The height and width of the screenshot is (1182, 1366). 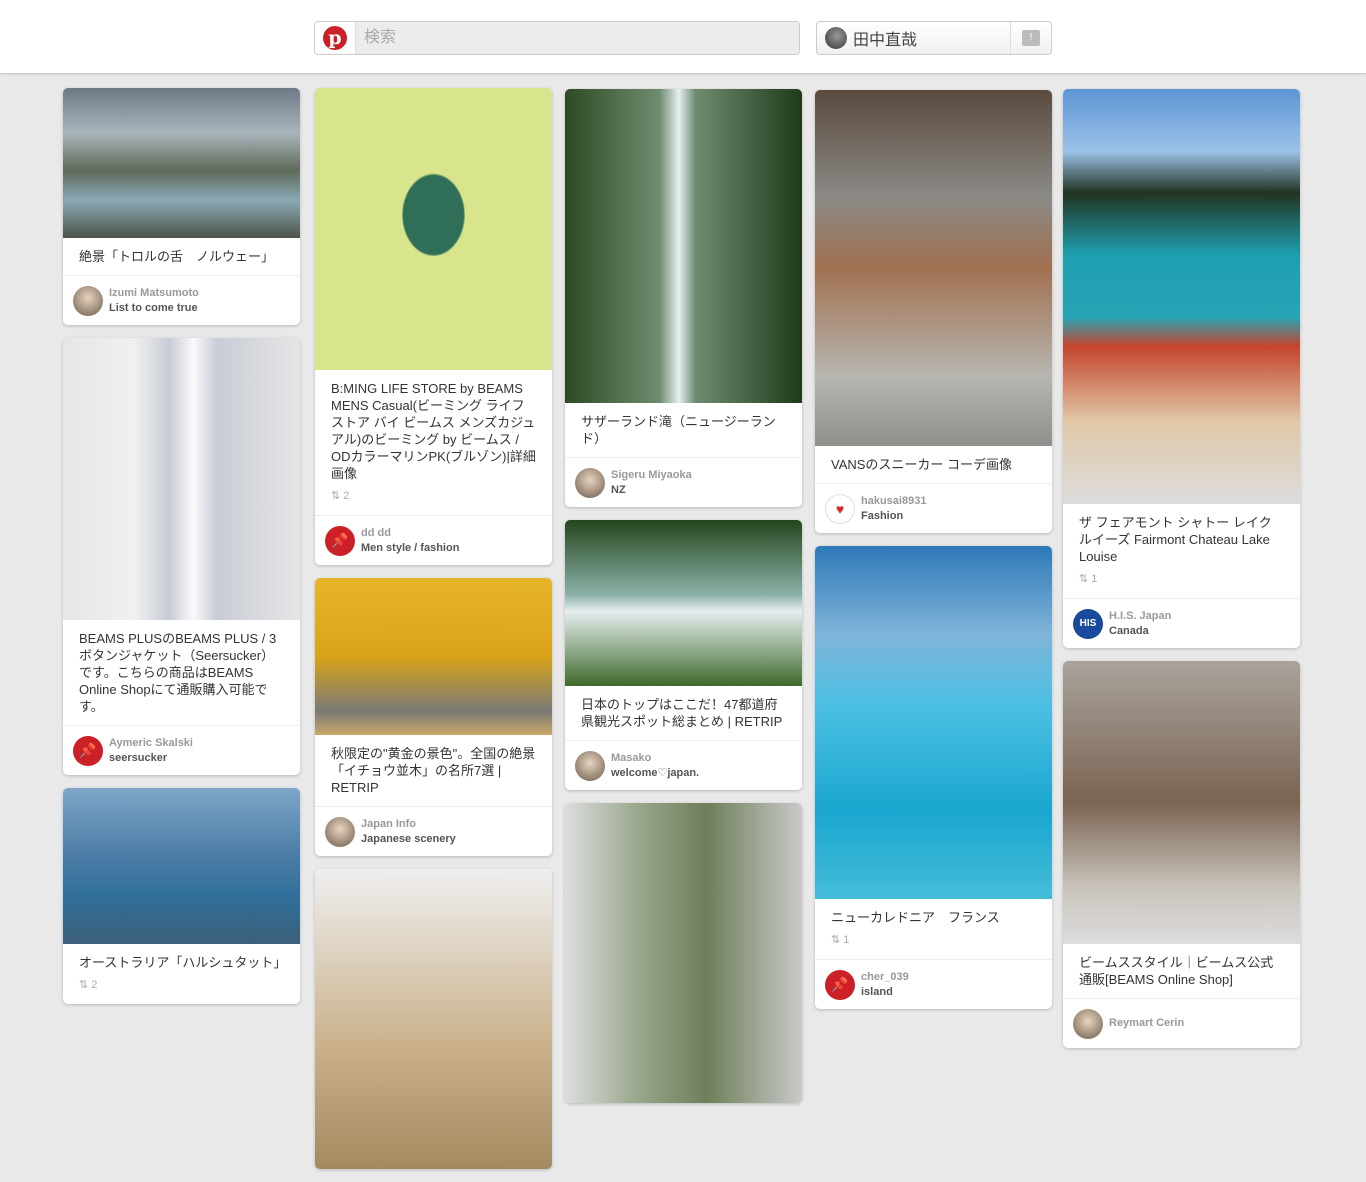 I want to click on pin-attribution: HIS H.I.S. Japan Canada, so click(x=1181, y=623).